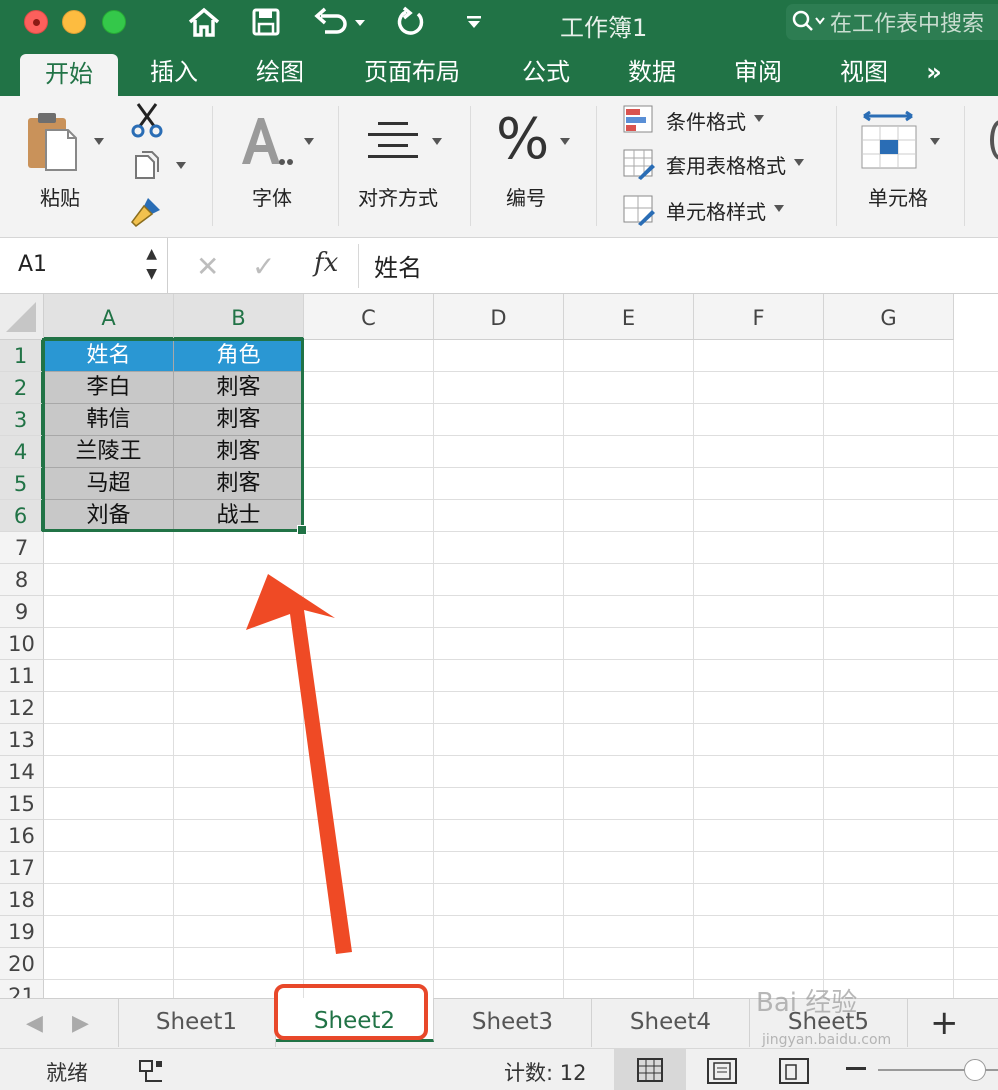 The width and height of the screenshot is (998, 1090). I want to click on tab-page-layout: 页面布局, so click(412, 72).